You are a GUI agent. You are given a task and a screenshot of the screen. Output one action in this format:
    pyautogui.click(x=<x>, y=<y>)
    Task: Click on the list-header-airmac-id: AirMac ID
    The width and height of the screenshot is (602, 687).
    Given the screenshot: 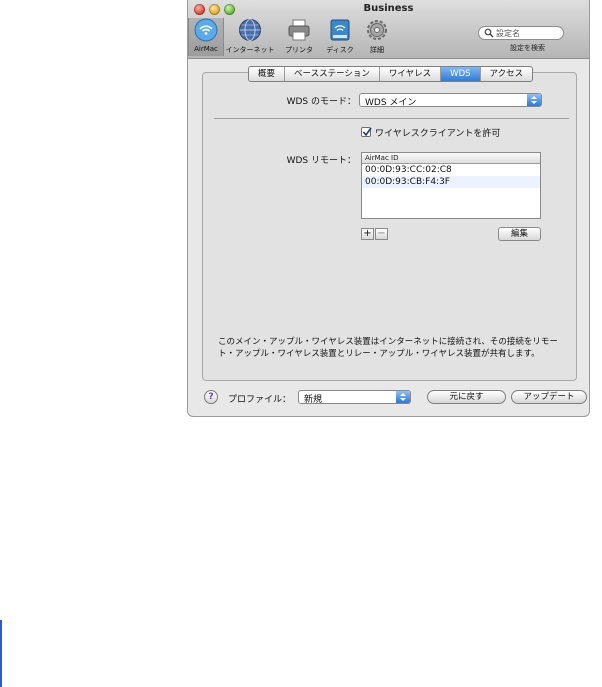 What is the action you would take?
    pyautogui.click(x=451, y=158)
    